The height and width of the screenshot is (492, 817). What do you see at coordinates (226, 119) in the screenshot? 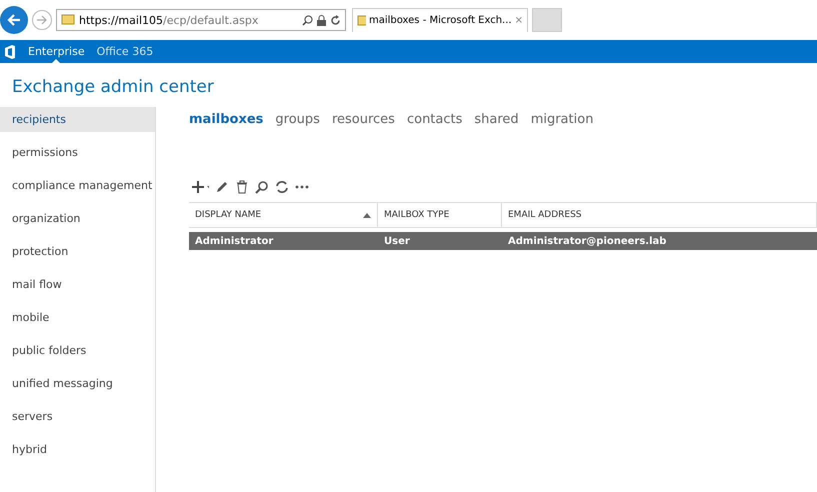
I see `tab: mailboxes` at bounding box center [226, 119].